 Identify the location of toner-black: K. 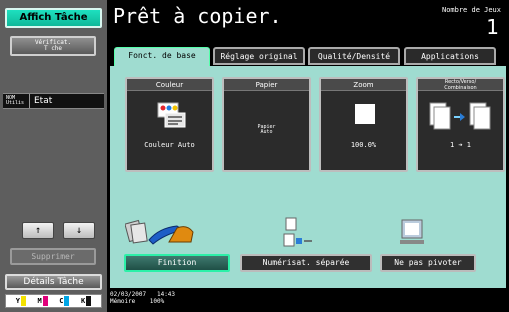
(86, 301).